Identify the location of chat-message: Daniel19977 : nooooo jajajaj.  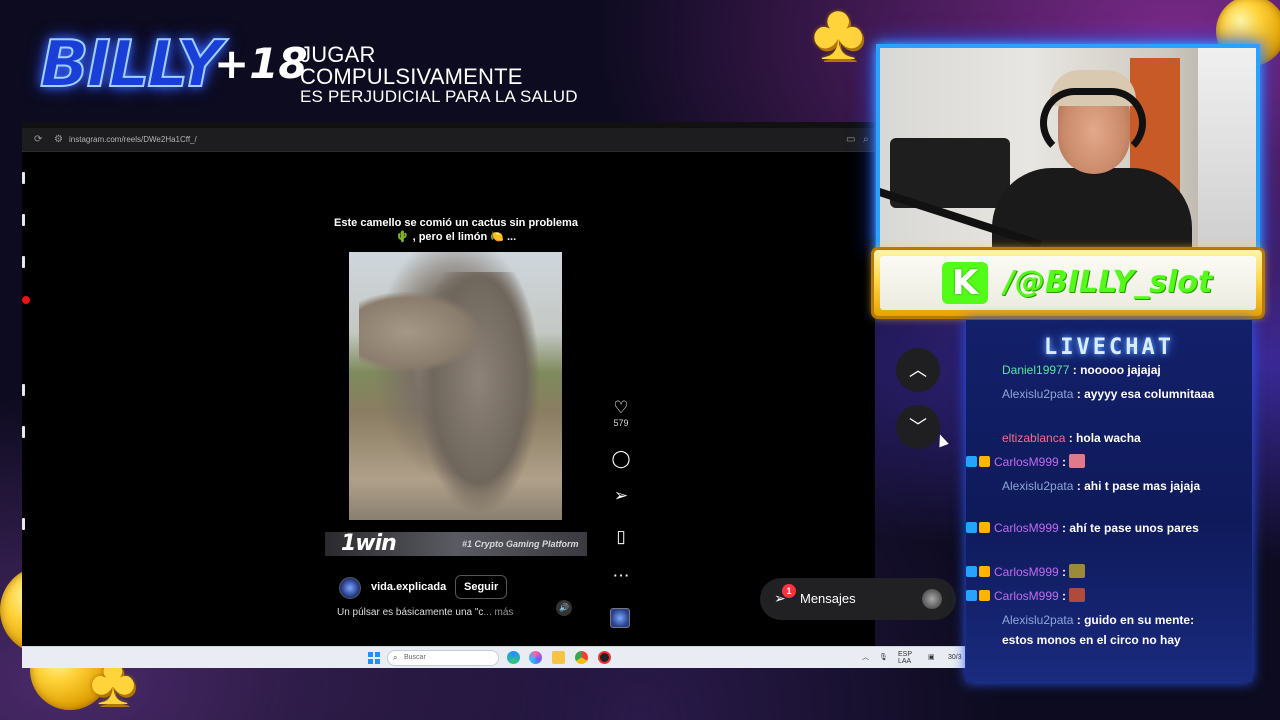
(1109, 370).